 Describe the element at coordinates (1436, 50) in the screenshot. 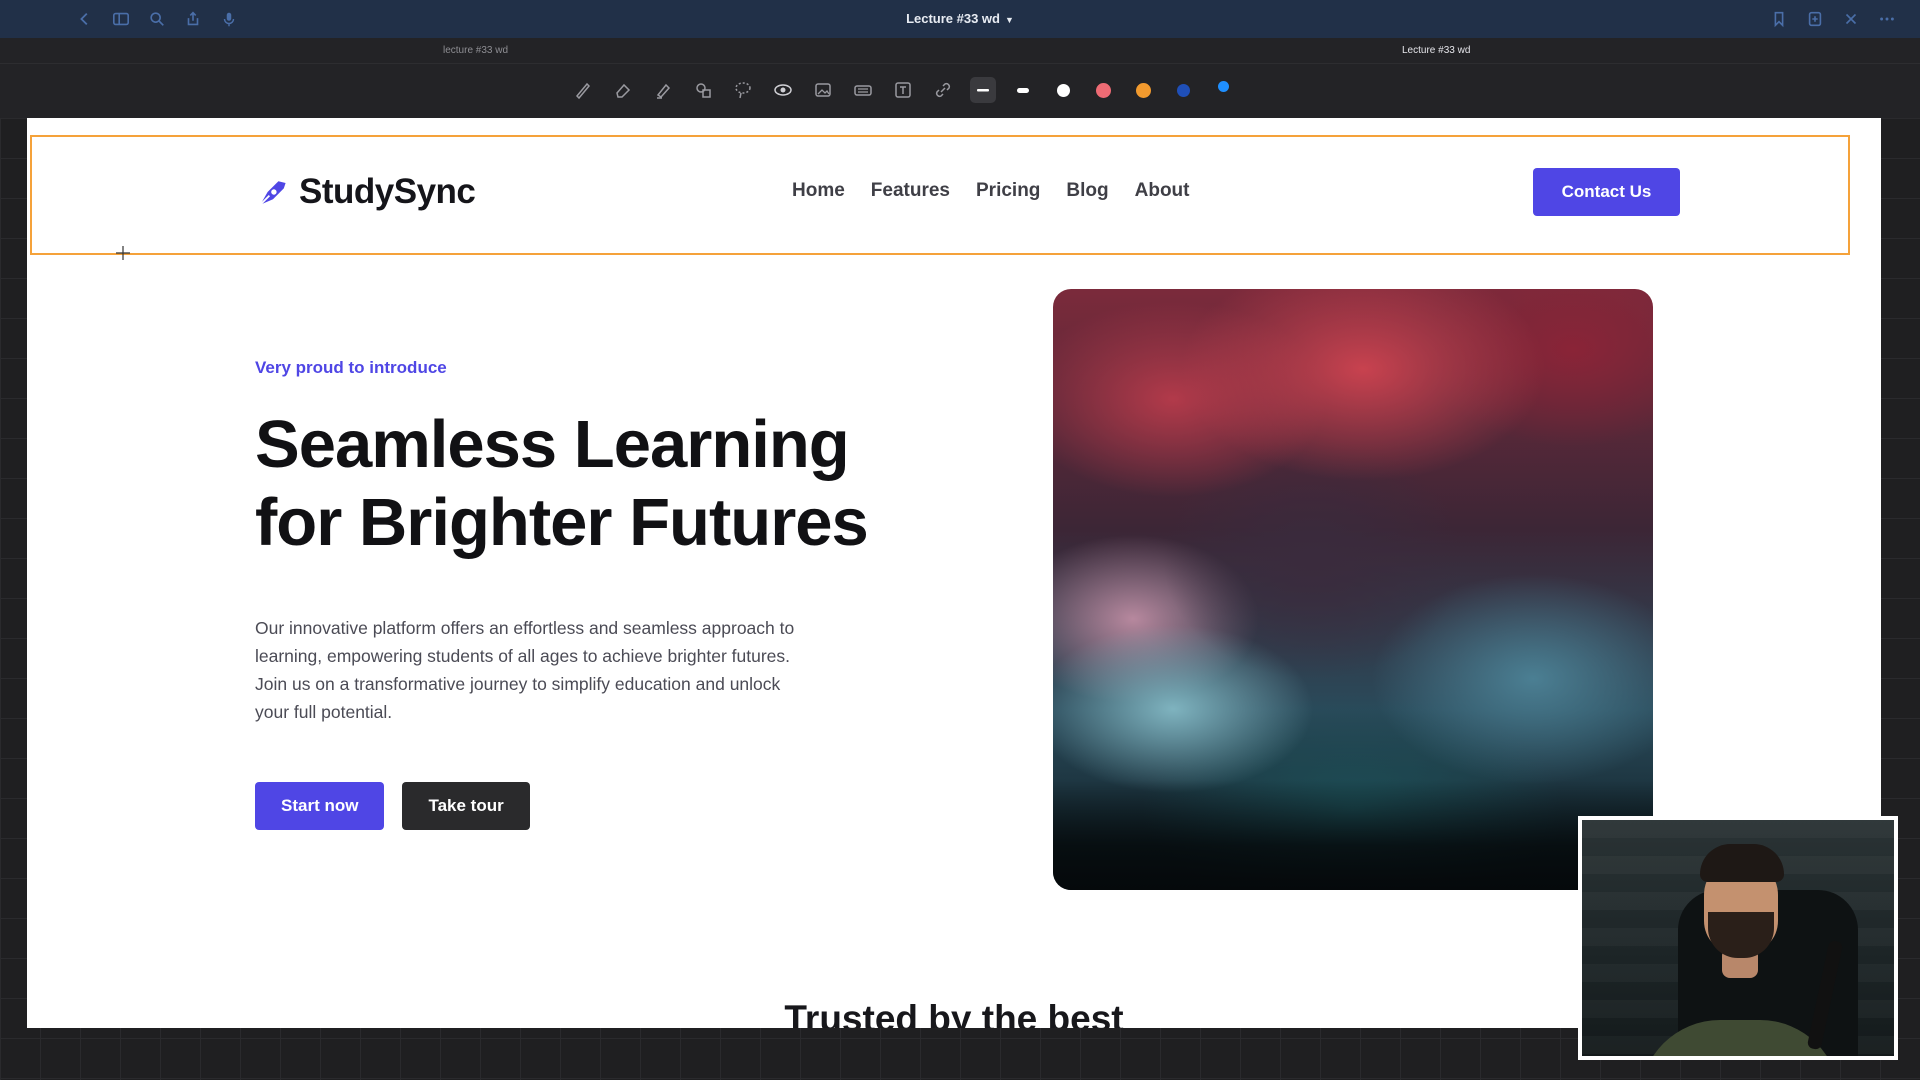

I see `tab-lecture-right: Lecture #33 wd` at that location.